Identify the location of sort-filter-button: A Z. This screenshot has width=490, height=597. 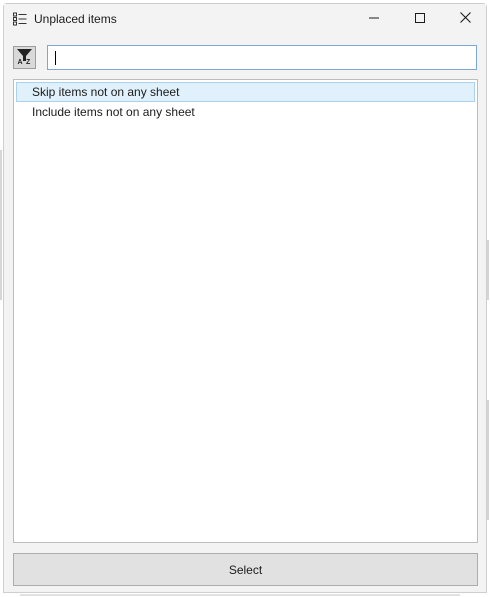
(24, 57).